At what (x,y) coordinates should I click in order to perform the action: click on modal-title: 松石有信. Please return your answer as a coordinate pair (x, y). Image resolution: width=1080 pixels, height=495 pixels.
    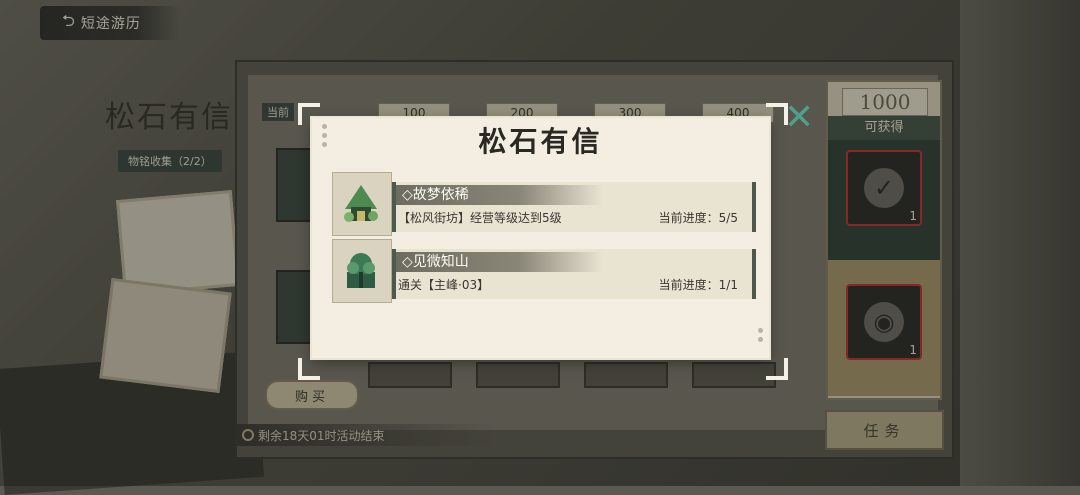
    Looking at the image, I should click on (540, 141).